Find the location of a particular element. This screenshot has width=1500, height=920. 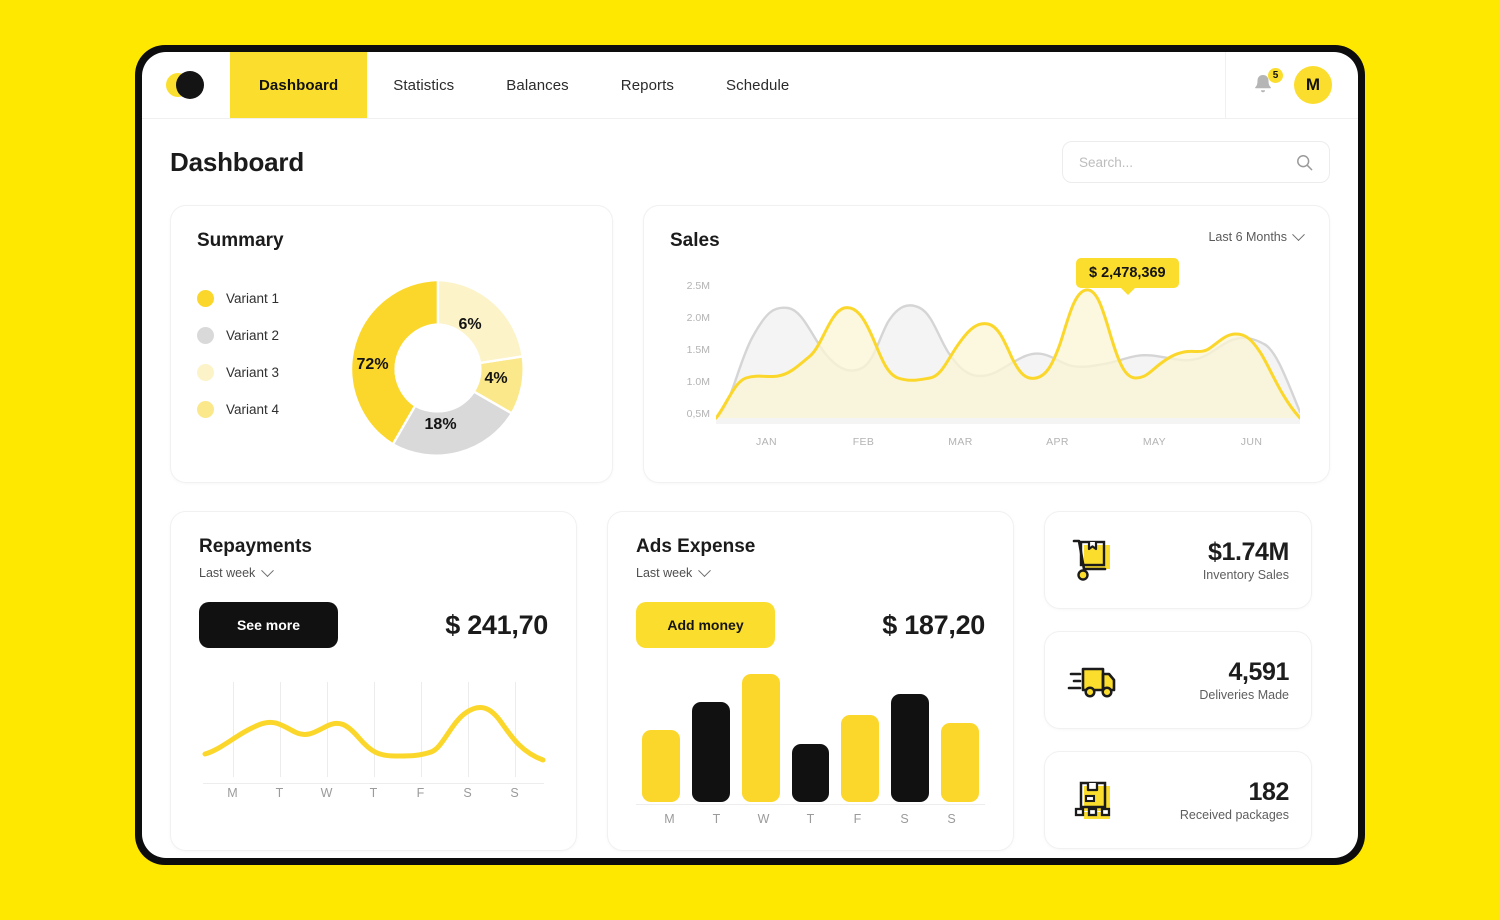

sales-plot-svg is located at coordinates (1008, 356).